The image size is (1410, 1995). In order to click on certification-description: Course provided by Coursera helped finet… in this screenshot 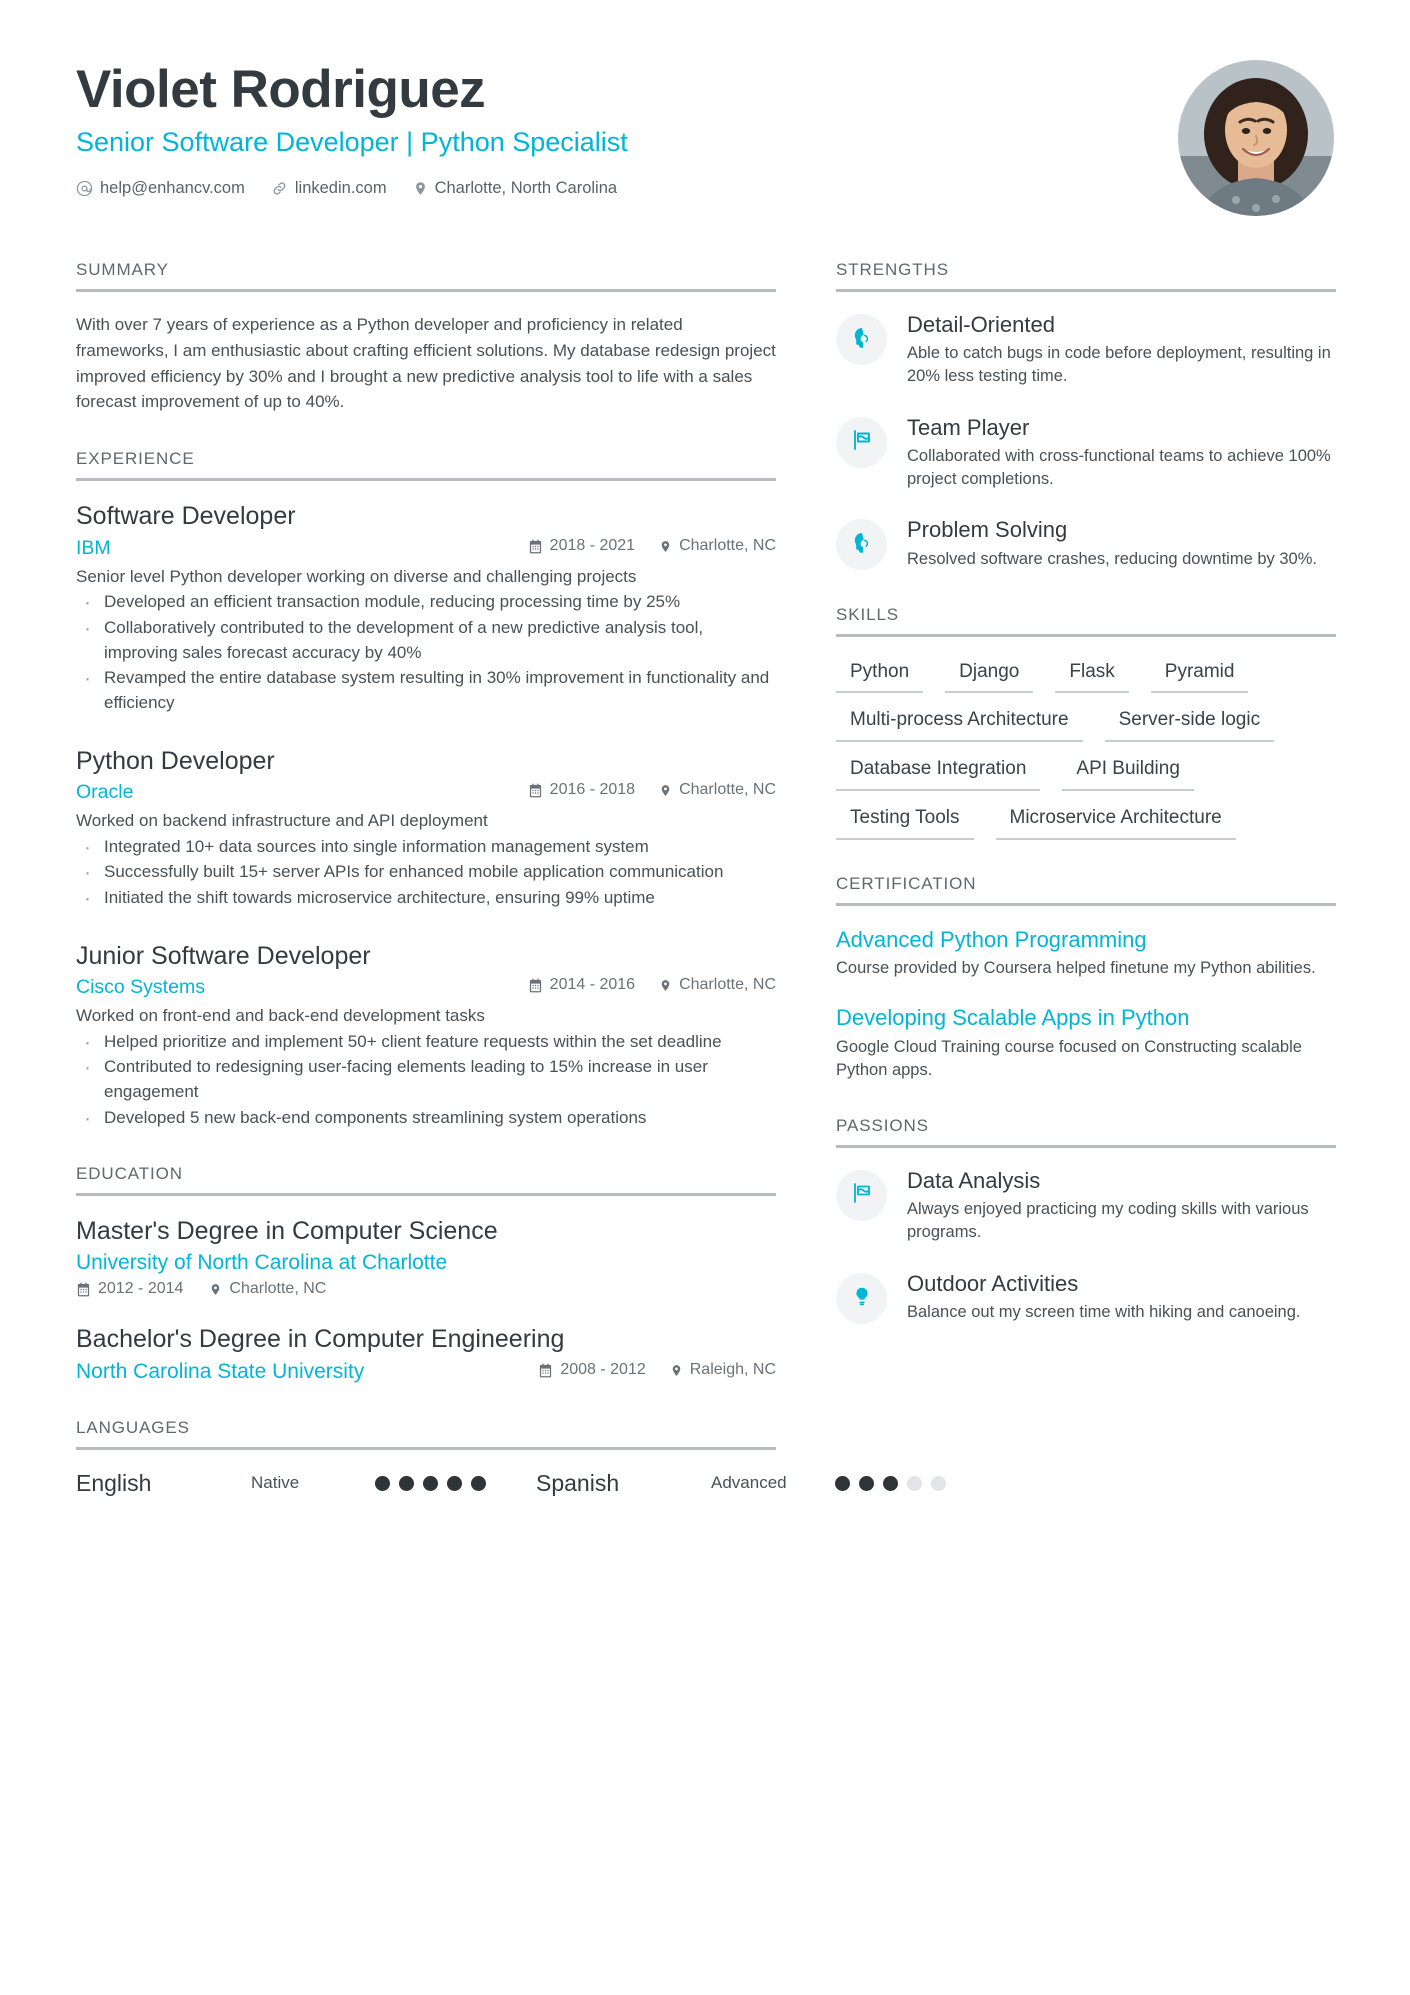, I will do `click(1076, 968)`.